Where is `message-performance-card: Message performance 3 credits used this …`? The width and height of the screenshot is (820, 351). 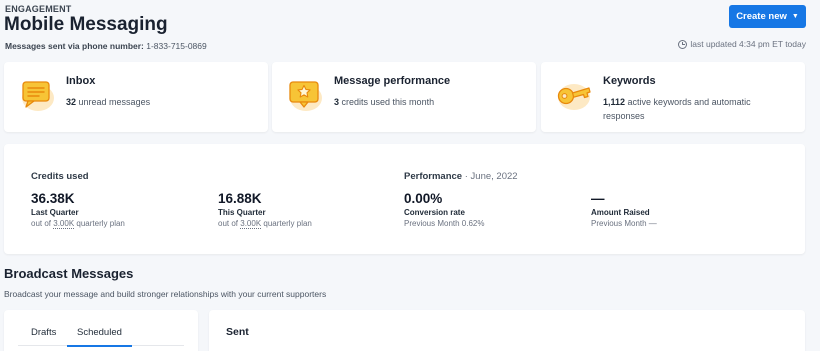 message-performance-card: Message performance 3 credits used this … is located at coordinates (404, 97).